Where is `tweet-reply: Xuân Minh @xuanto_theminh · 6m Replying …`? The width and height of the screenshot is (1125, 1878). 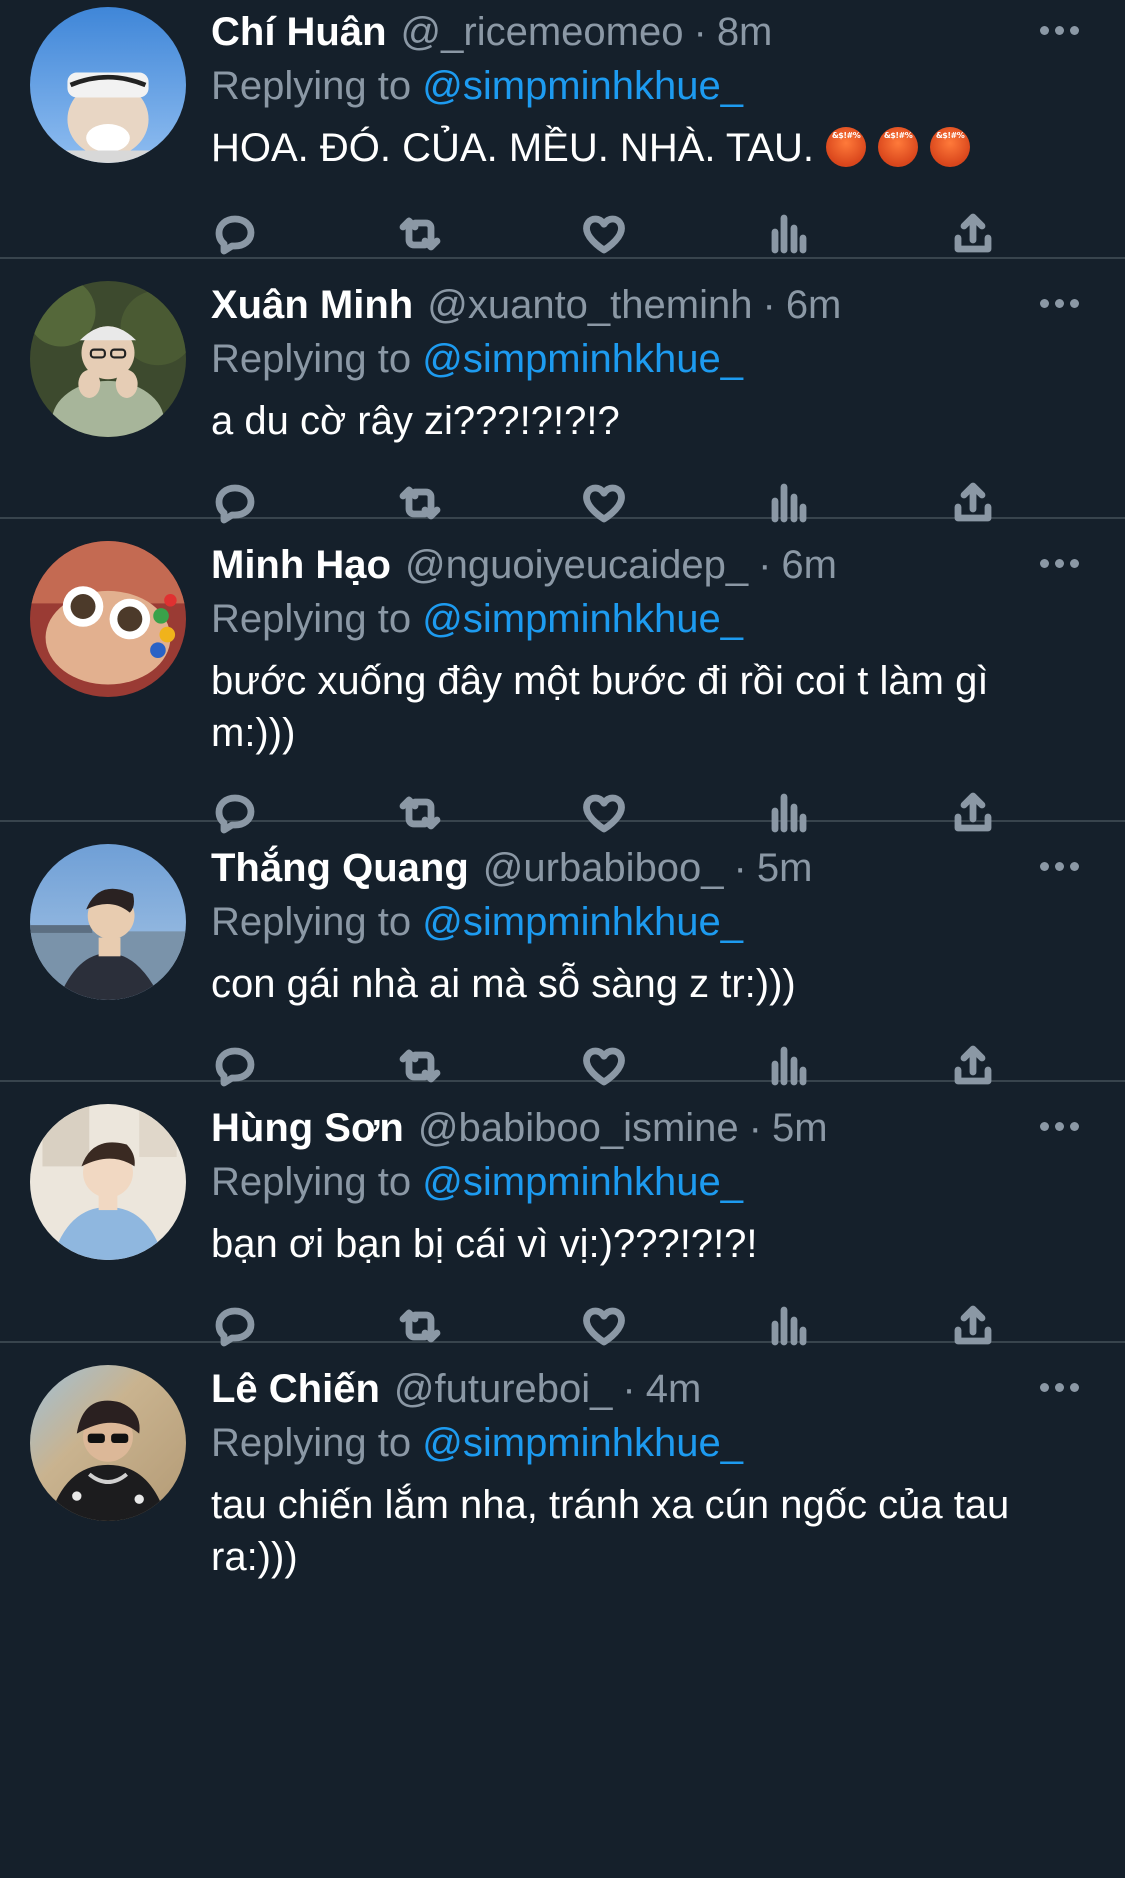
tweet-reply: Xuân Minh @xuanto_theminh · 6m Replying … is located at coordinates (562, 391).